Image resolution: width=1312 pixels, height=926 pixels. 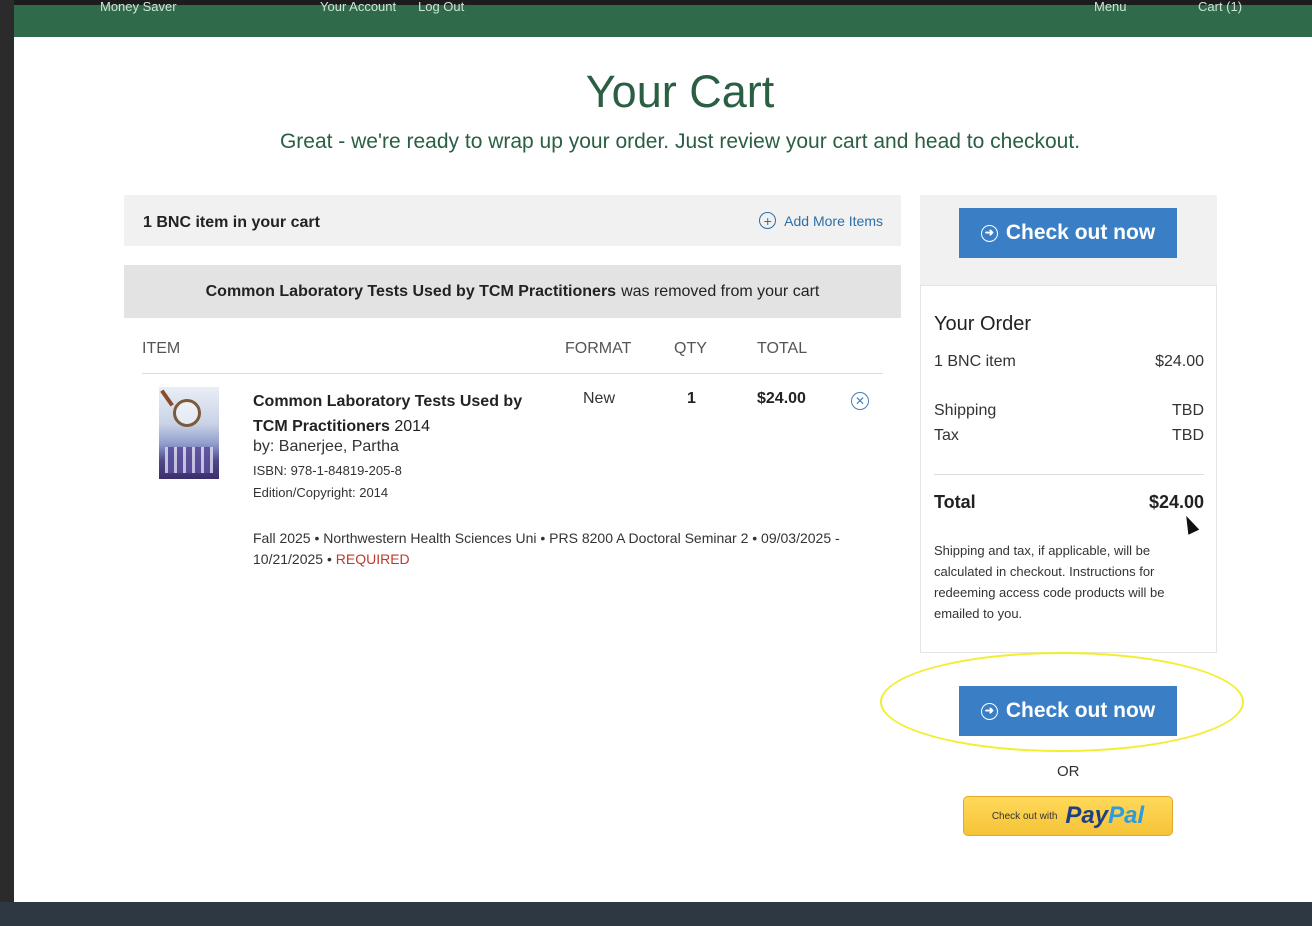 What do you see at coordinates (231, 222) in the screenshot?
I see `cart-item-count: 1 BNC item in your cart` at bounding box center [231, 222].